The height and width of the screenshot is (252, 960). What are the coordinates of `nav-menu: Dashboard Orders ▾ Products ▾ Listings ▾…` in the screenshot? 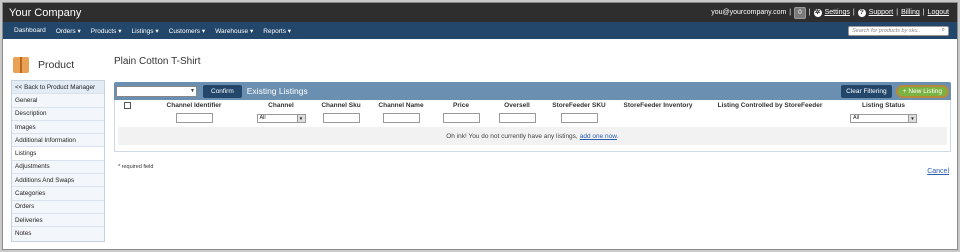 It's located at (152, 31).